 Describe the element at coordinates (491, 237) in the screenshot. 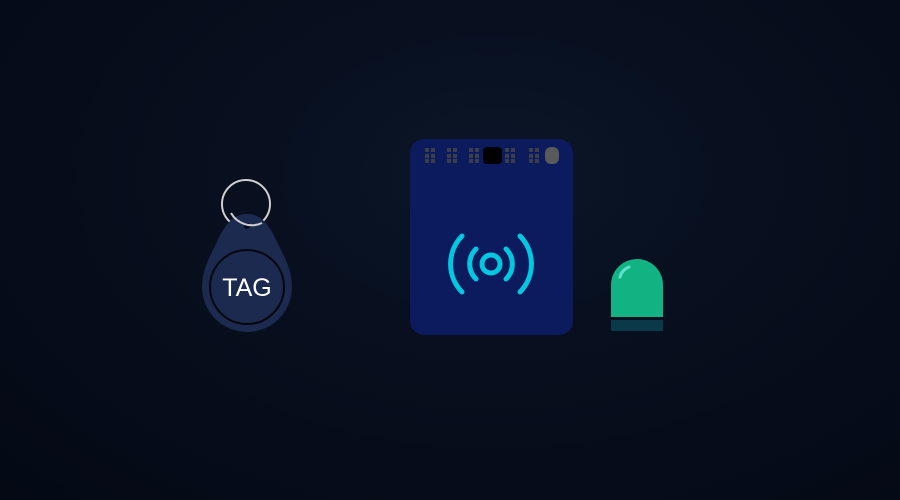

I see `rfid-reader` at that location.